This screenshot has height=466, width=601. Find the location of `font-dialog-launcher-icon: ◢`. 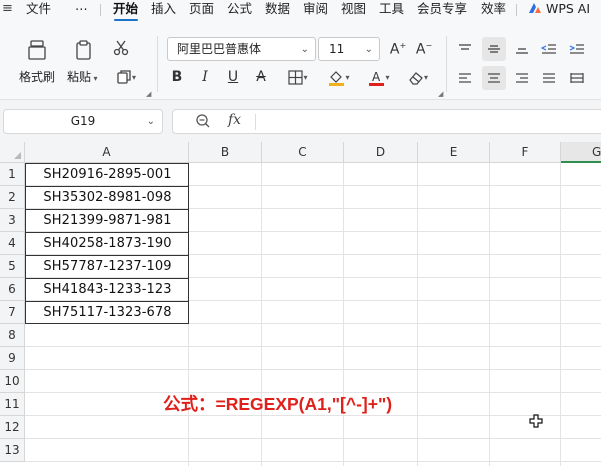

font-dialog-launcher-icon: ◢ is located at coordinates (440, 94).